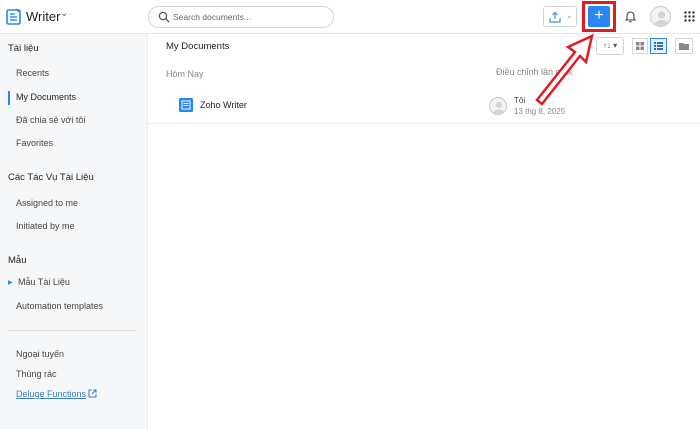 This screenshot has height=429, width=700. I want to click on search-icon, so click(164, 17).